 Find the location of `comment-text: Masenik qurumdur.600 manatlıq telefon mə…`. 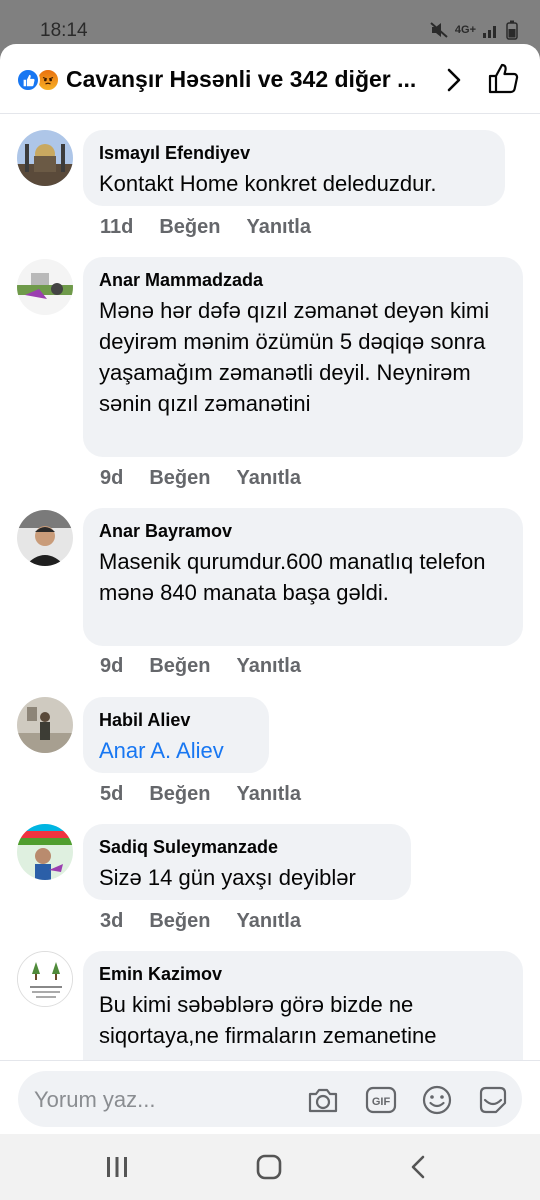

comment-text: Masenik qurumdur.600 manatlıq telefon mə… is located at coordinates (292, 577).